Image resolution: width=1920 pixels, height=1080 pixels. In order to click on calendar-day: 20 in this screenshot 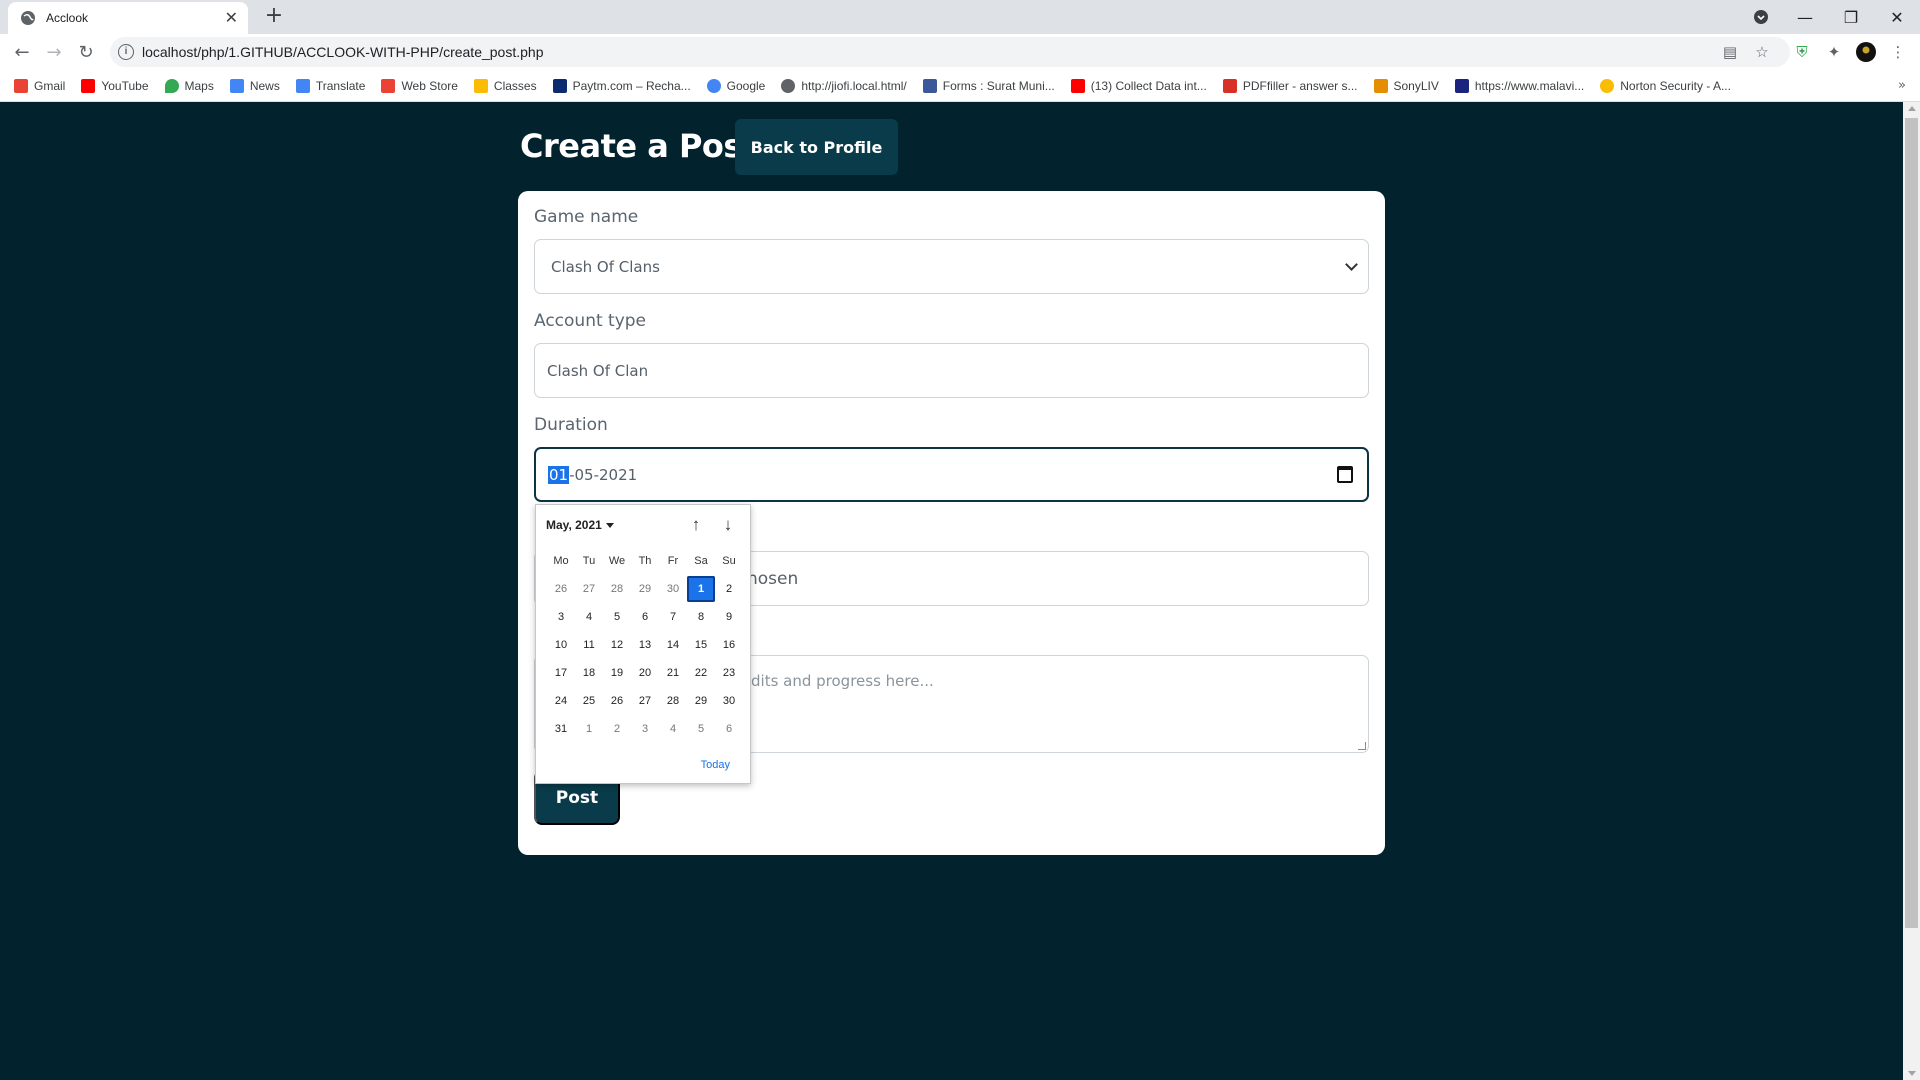, I will do `click(645, 673)`.